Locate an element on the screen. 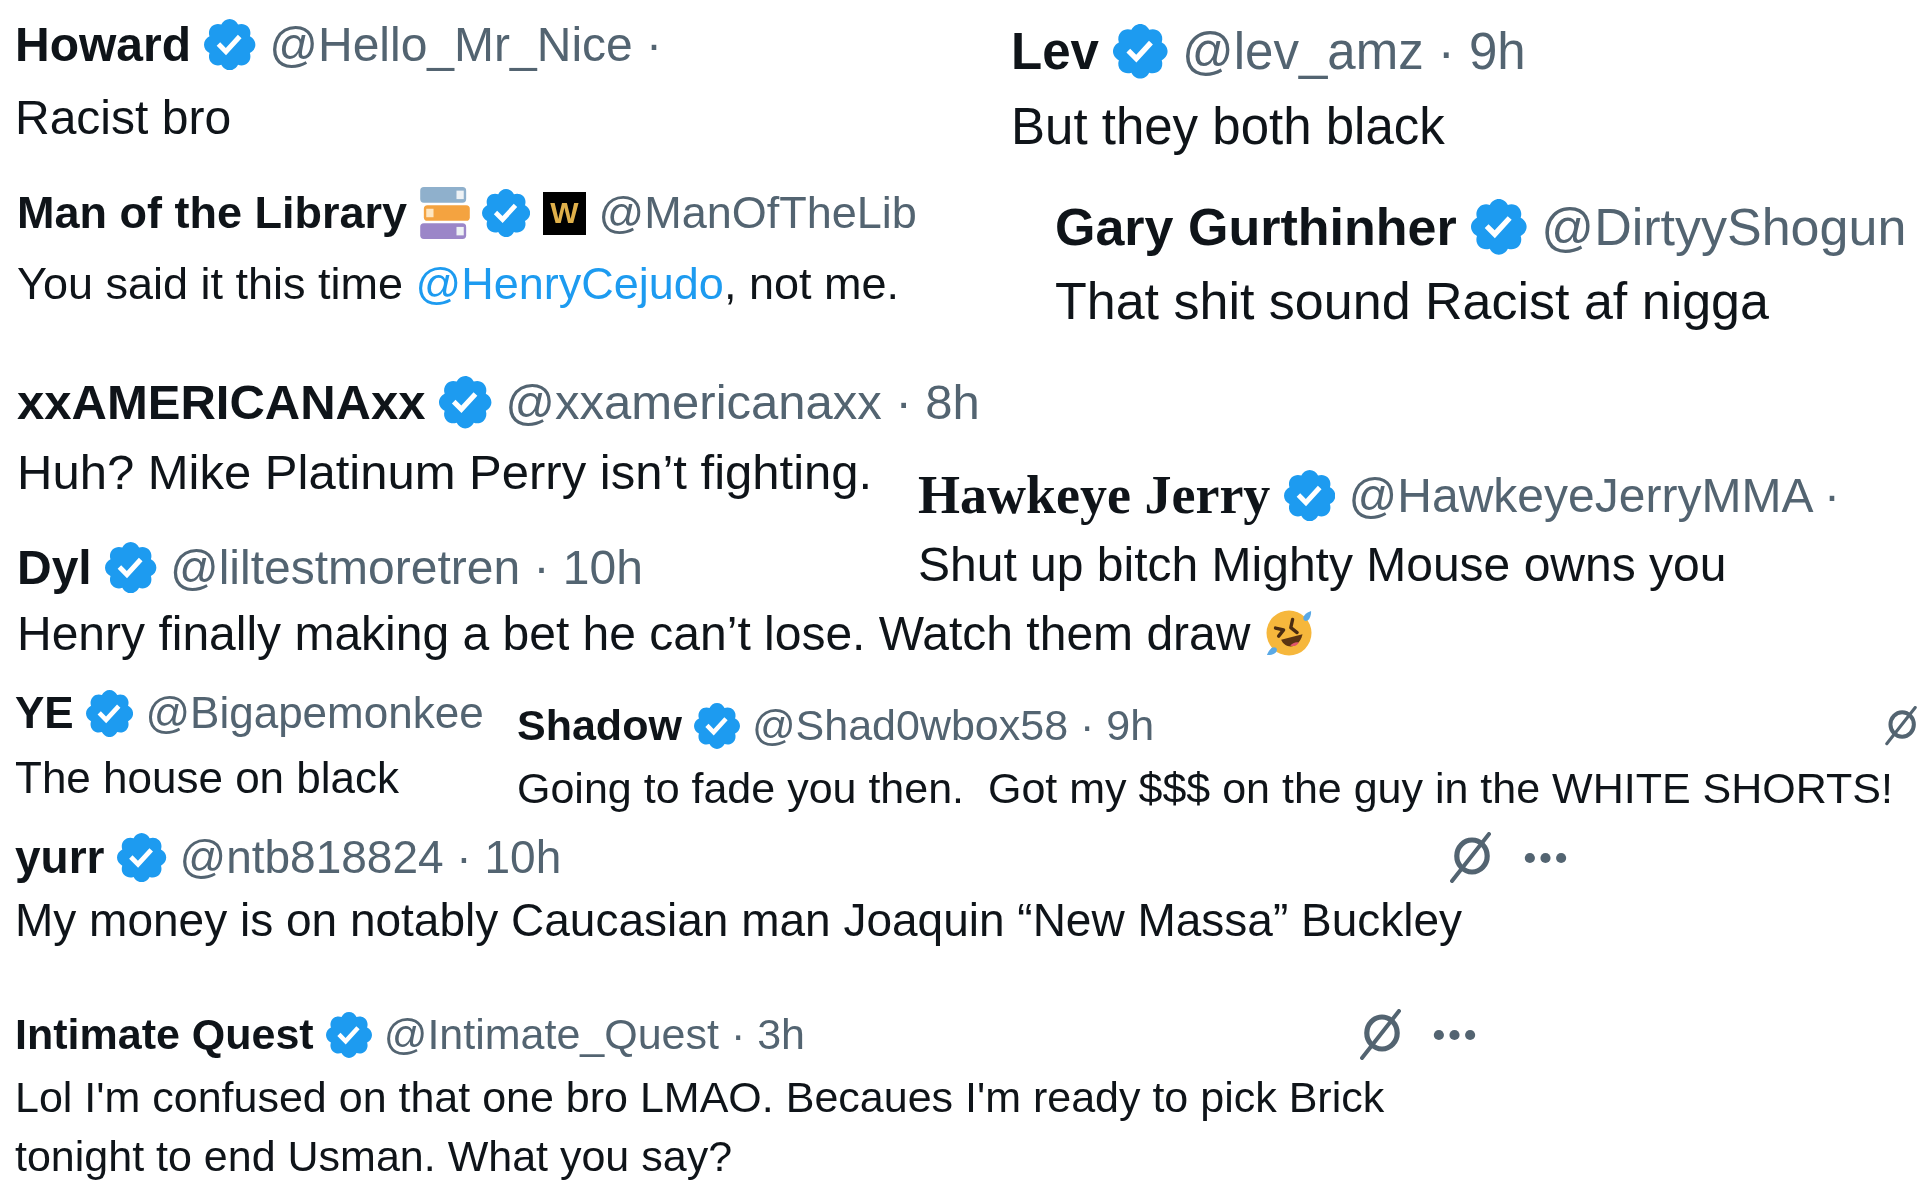 Image resolution: width=1920 pixels, height=1200 pixels. books-icon is located at coordinates (444, 213).